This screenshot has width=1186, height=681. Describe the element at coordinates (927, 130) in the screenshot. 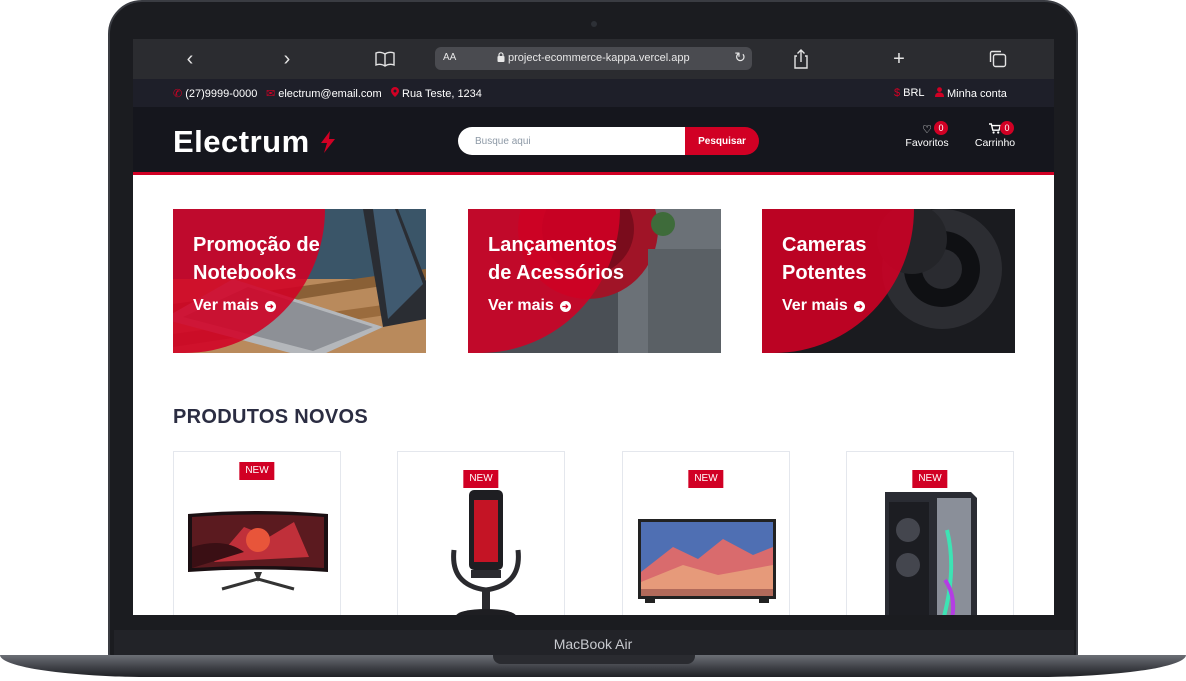

I see `heart-icon: ♡` at that location.